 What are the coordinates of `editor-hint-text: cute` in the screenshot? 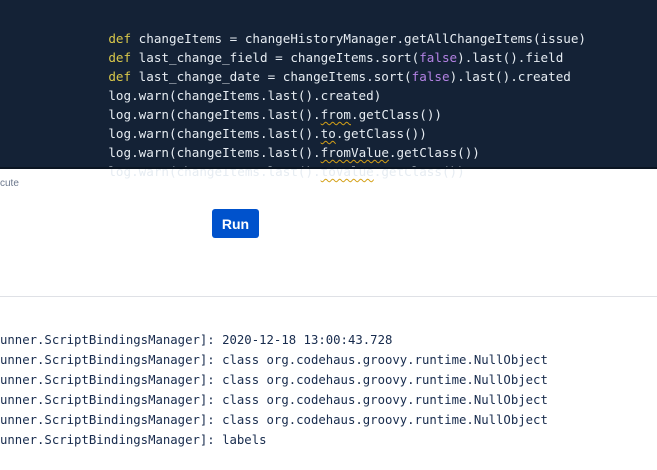 It's located at (9, 183).